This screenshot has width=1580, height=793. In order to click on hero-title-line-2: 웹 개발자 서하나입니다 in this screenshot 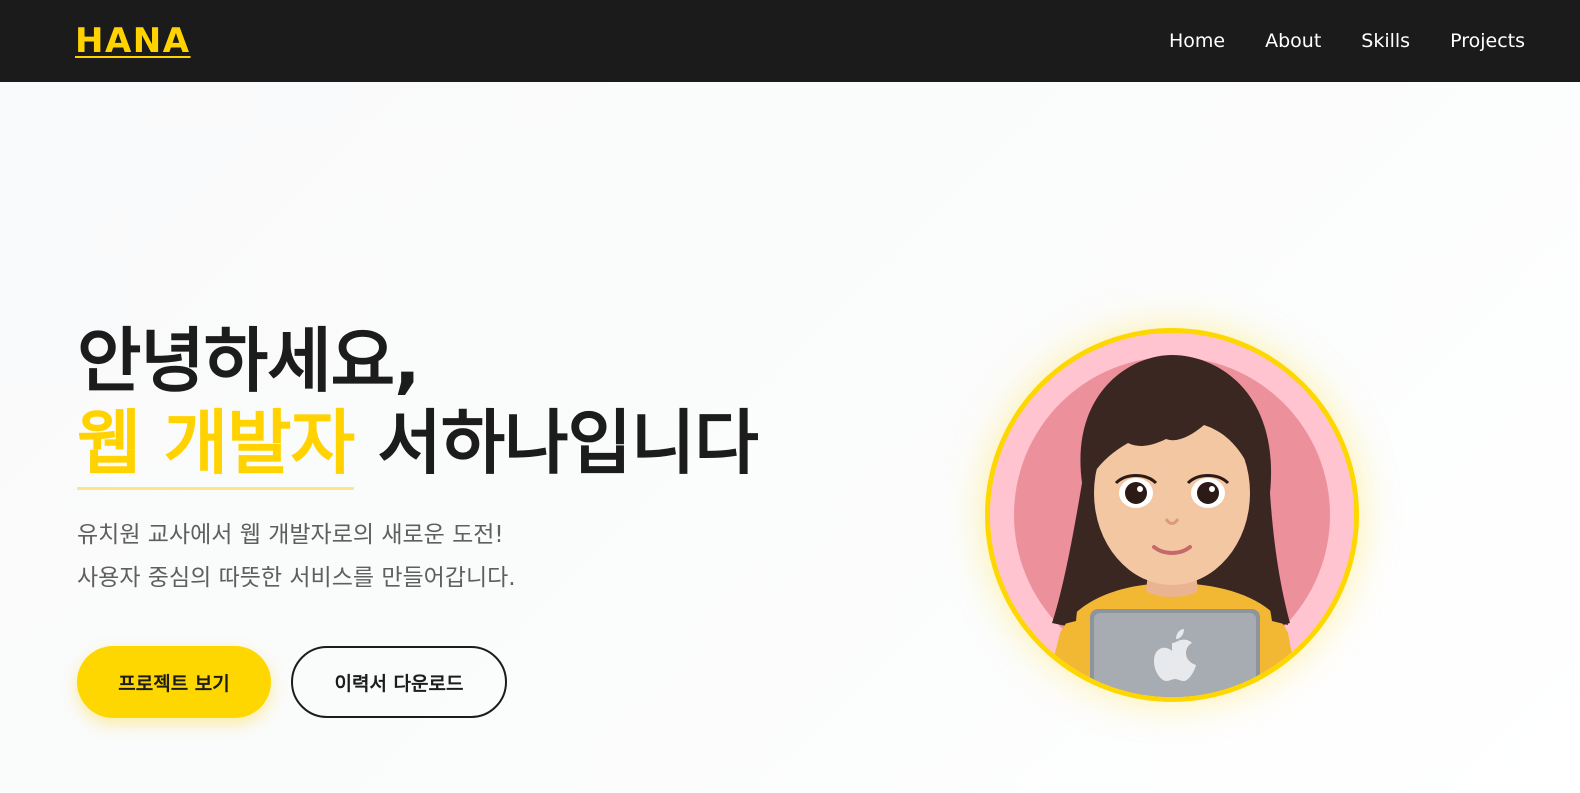, I will do `click(487, 446)`.